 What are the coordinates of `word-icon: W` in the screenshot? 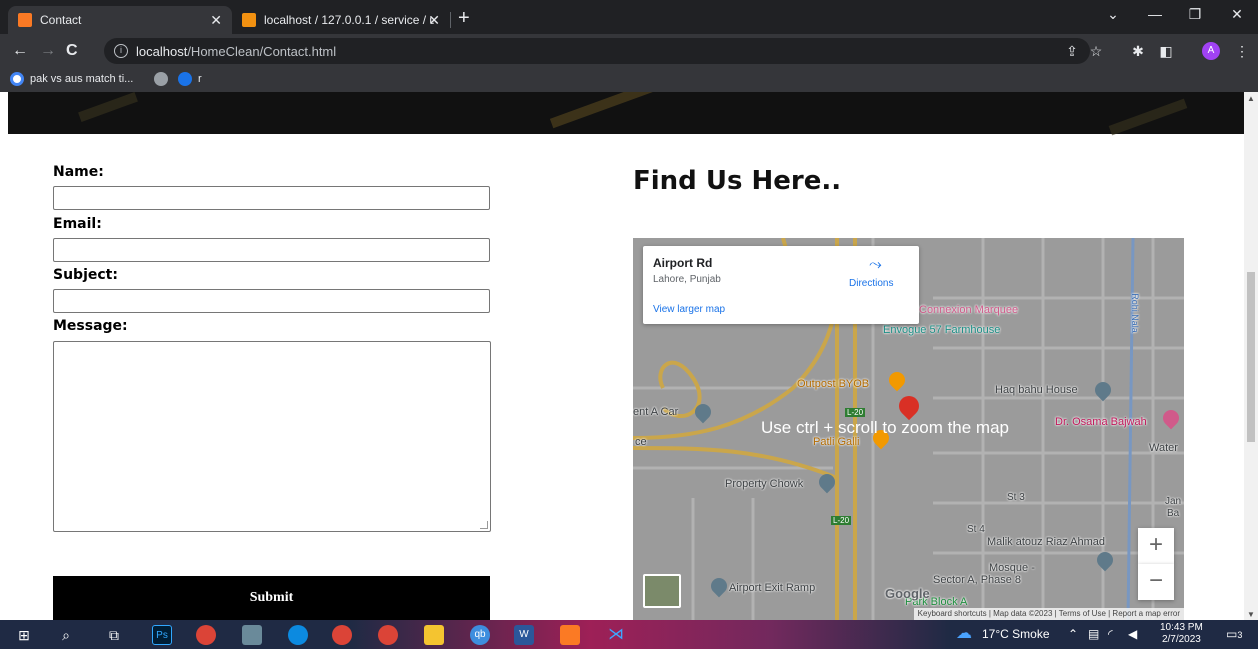 It's located at (524, 635).